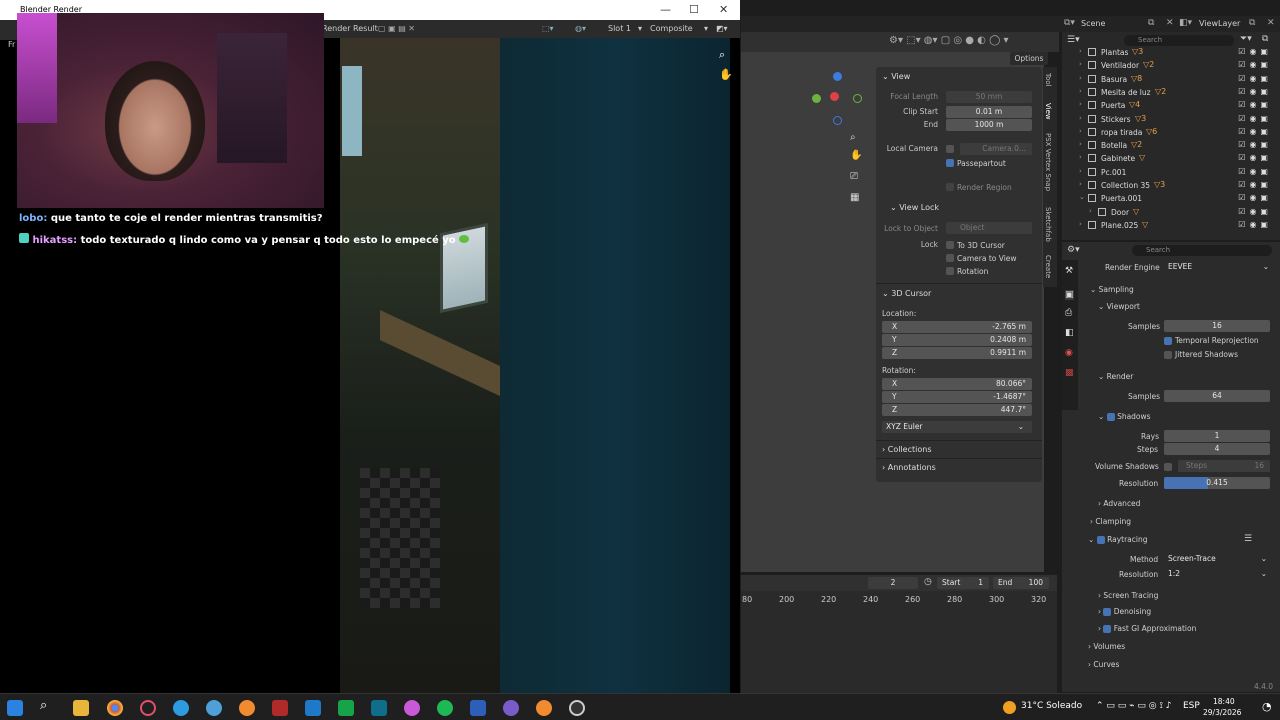 The height and width of the screenshot is (720, 1280). I want to click on advanced-subheader: › Advanced, so click(1119, 503).